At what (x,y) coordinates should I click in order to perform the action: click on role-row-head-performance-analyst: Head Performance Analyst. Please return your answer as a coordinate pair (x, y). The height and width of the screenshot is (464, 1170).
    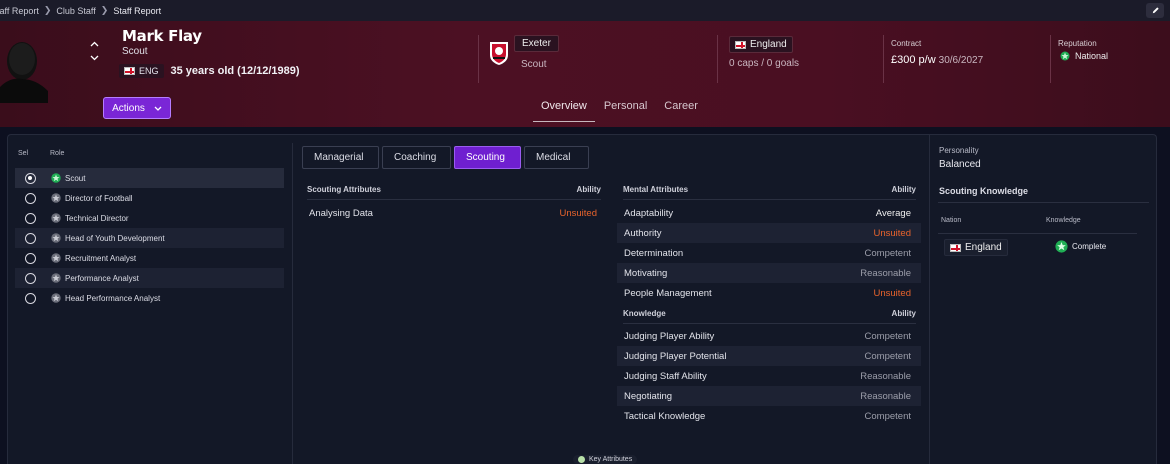
    Looking at the image, I should click on (149, 298).